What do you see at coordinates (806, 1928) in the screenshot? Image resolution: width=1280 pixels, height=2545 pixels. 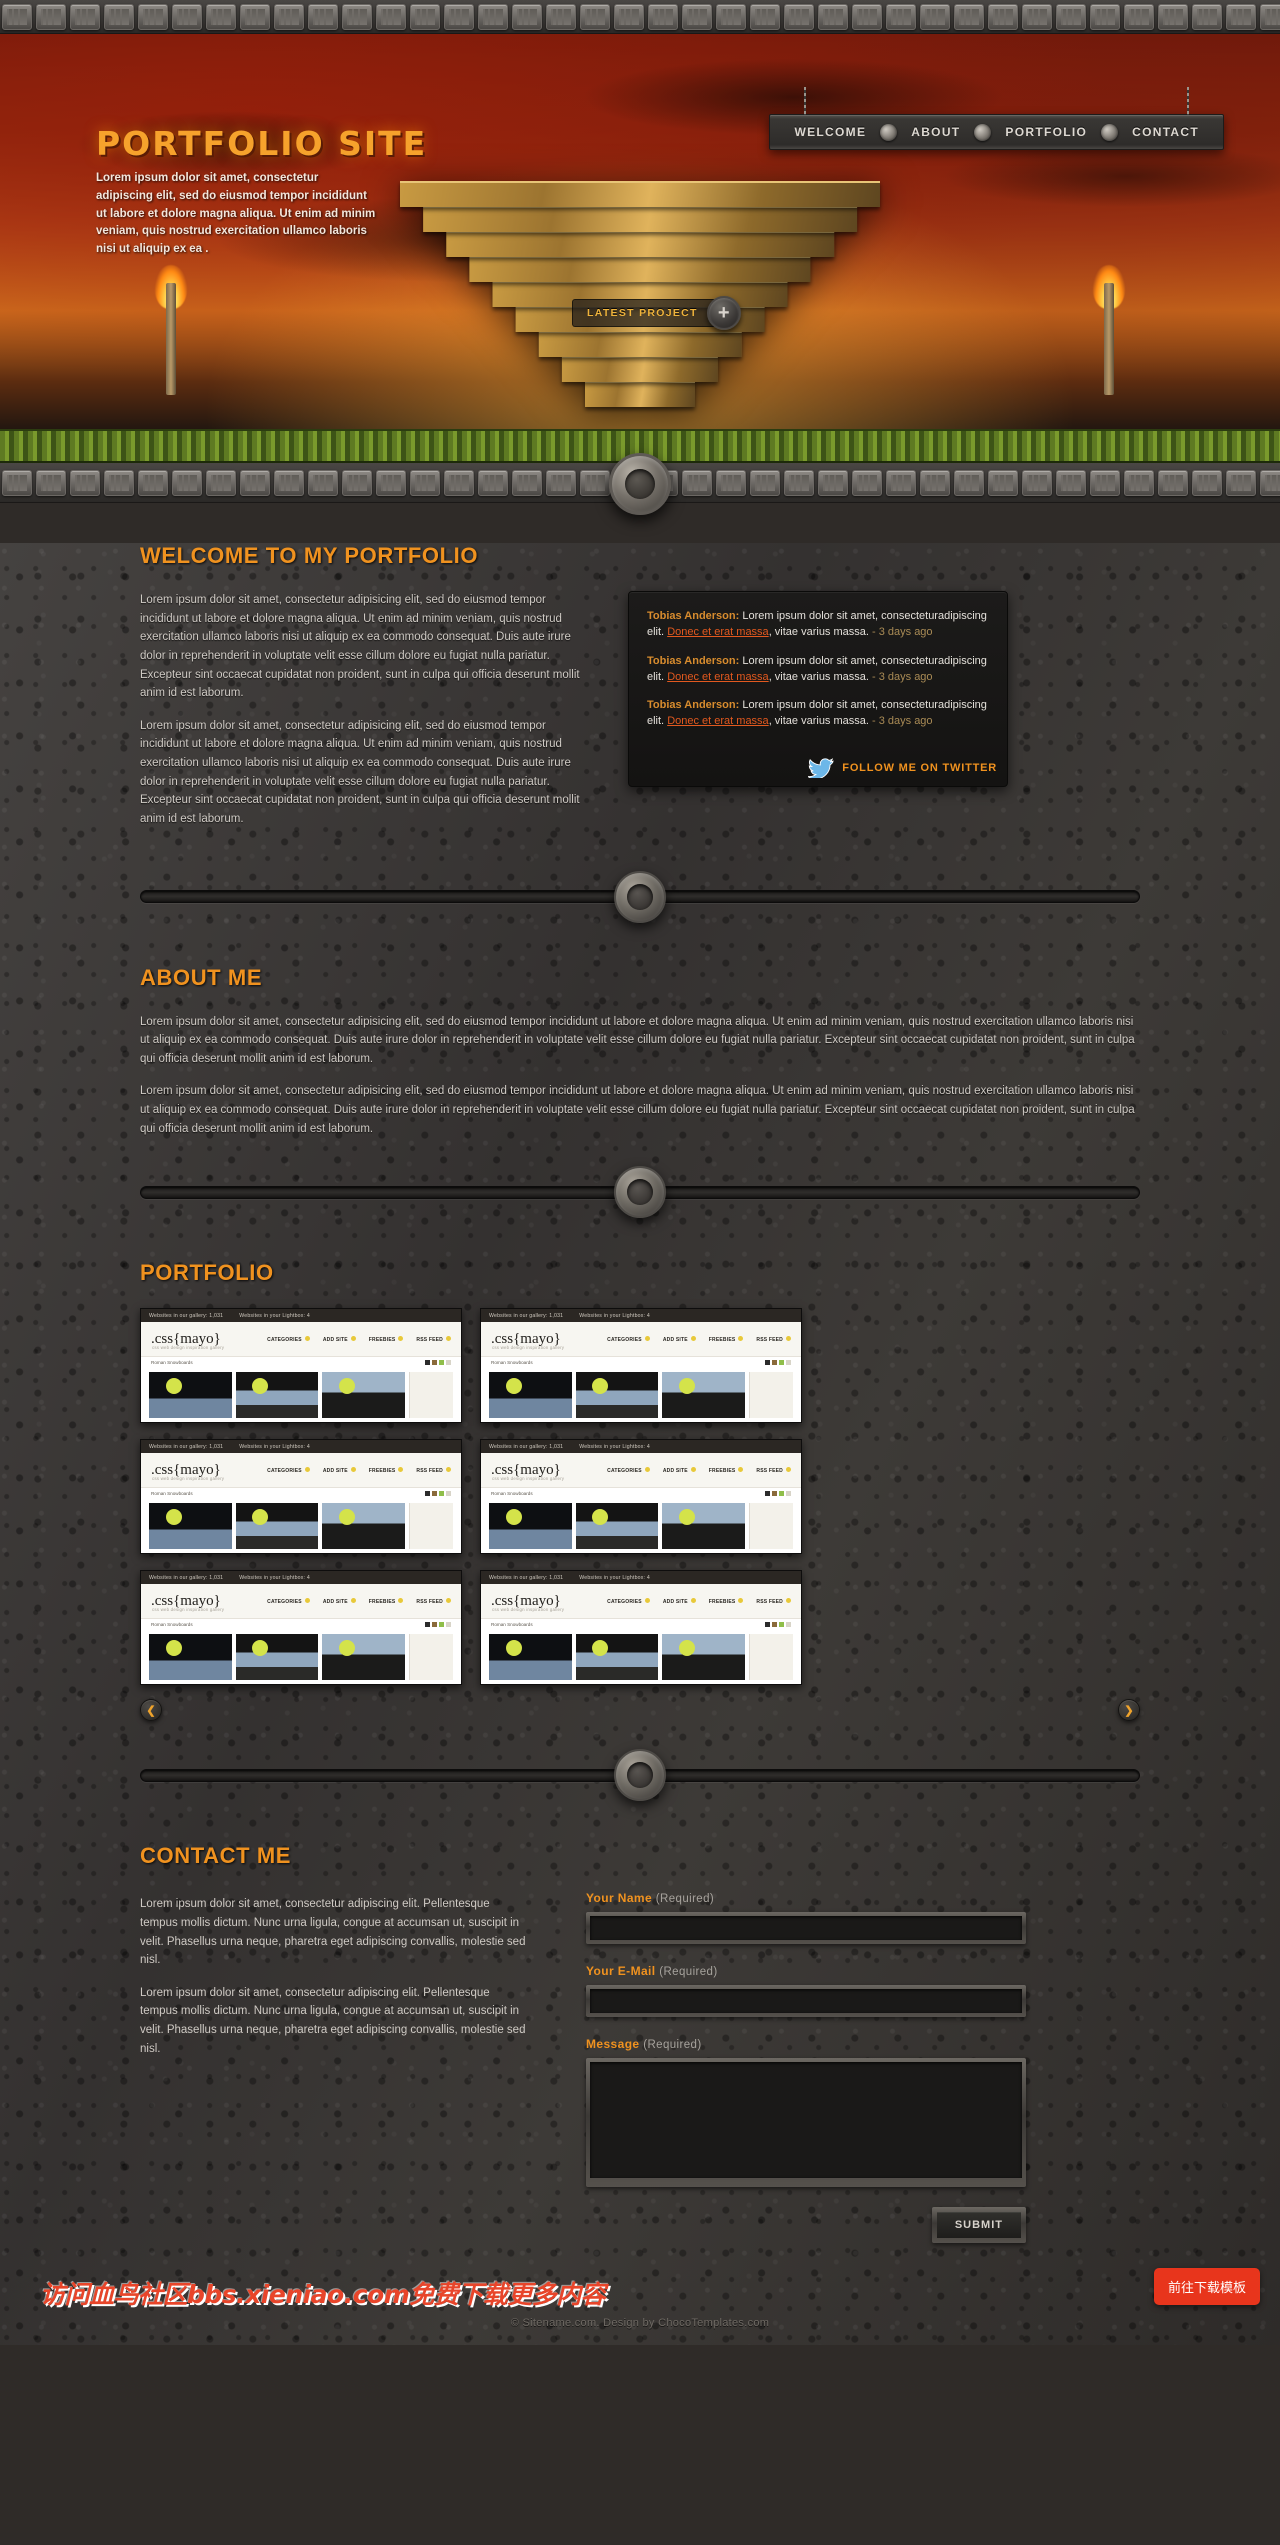 I see `your-name-input` at bounding box center [806, 1928].